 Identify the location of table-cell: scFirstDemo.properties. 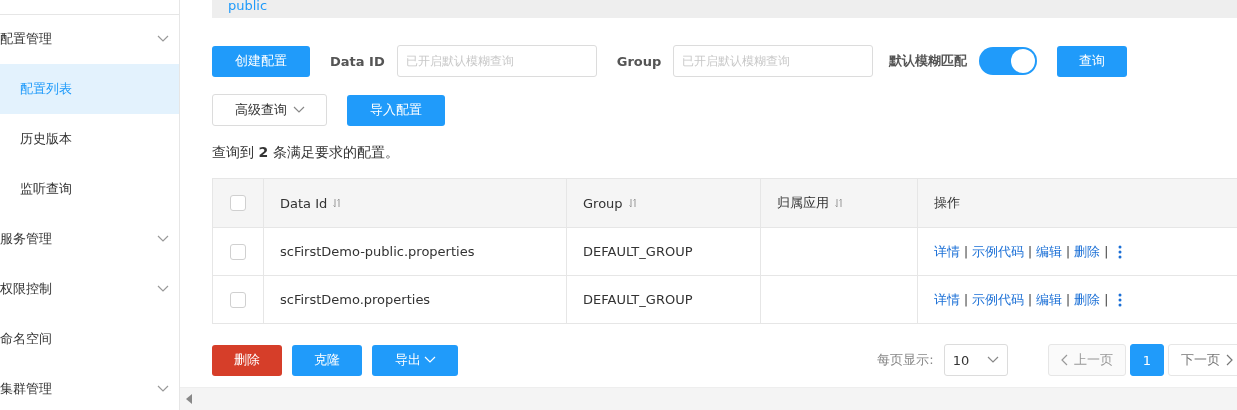
(355, 299).